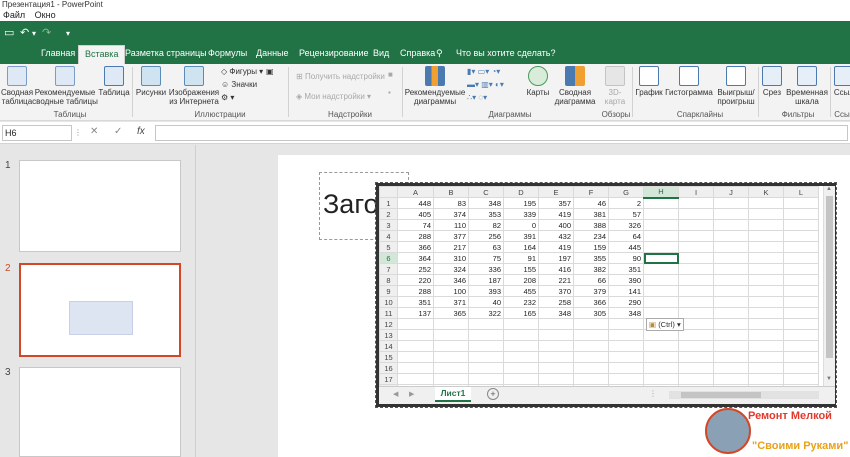 The height and width of the screenshot is (457, 850). What do you see at coordinates (626, 225) in the screenshot?
I see `cell: 326` at bounding box center [626, 225].